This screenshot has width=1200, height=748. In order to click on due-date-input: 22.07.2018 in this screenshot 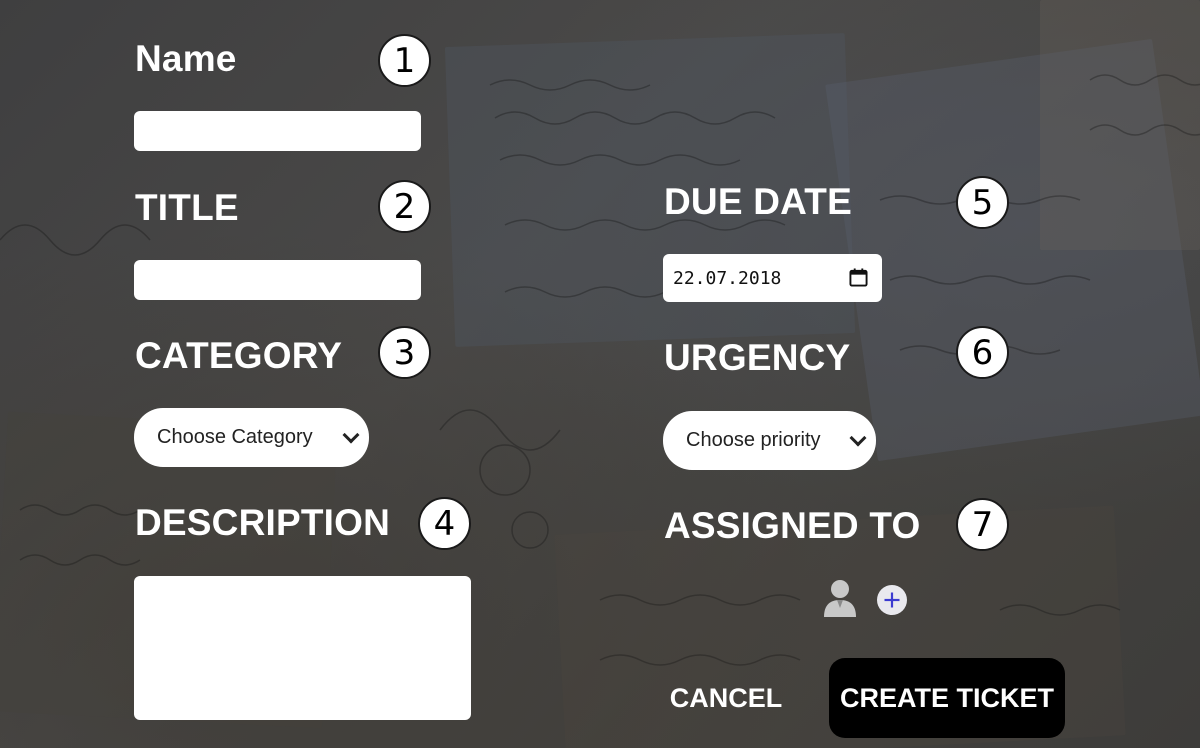, I will do `click(772, 278)`.